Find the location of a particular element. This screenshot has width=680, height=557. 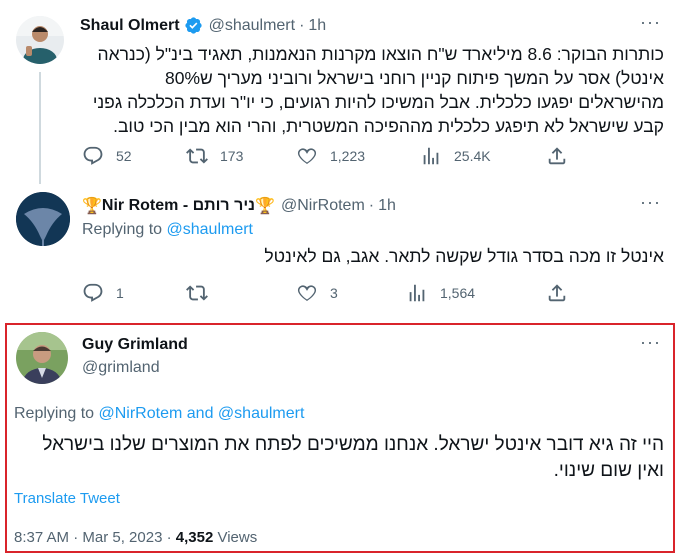

reply-count: 1 is located at coordinates (120, 293).